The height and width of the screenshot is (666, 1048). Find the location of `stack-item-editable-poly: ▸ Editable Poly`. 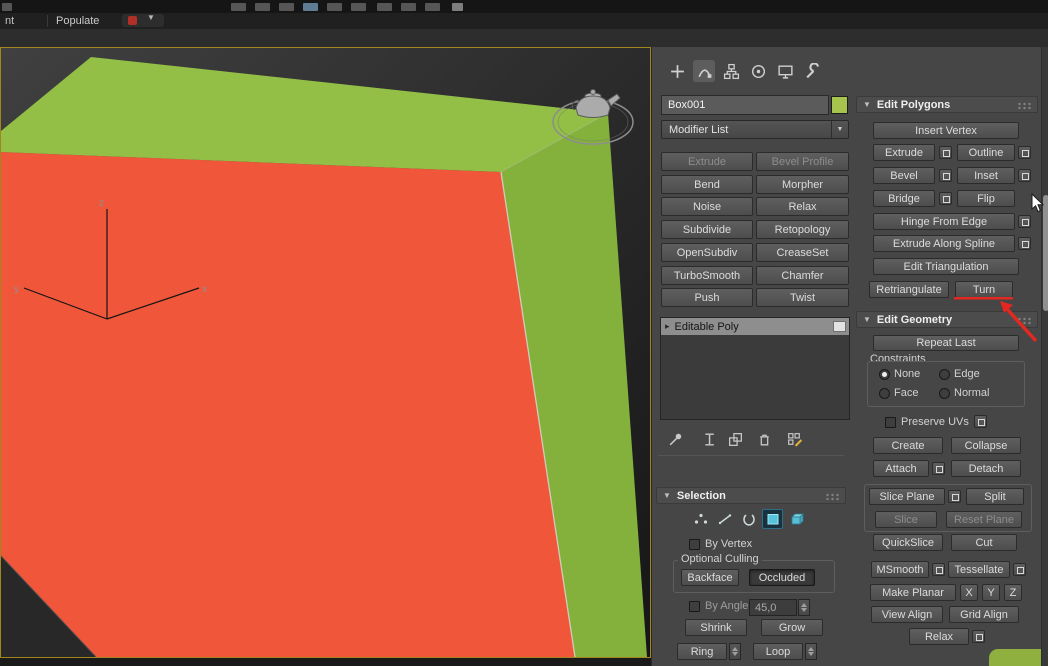

stack-item-editable-poly: ▸ Editable Poly is located at coordinates (755, 326).